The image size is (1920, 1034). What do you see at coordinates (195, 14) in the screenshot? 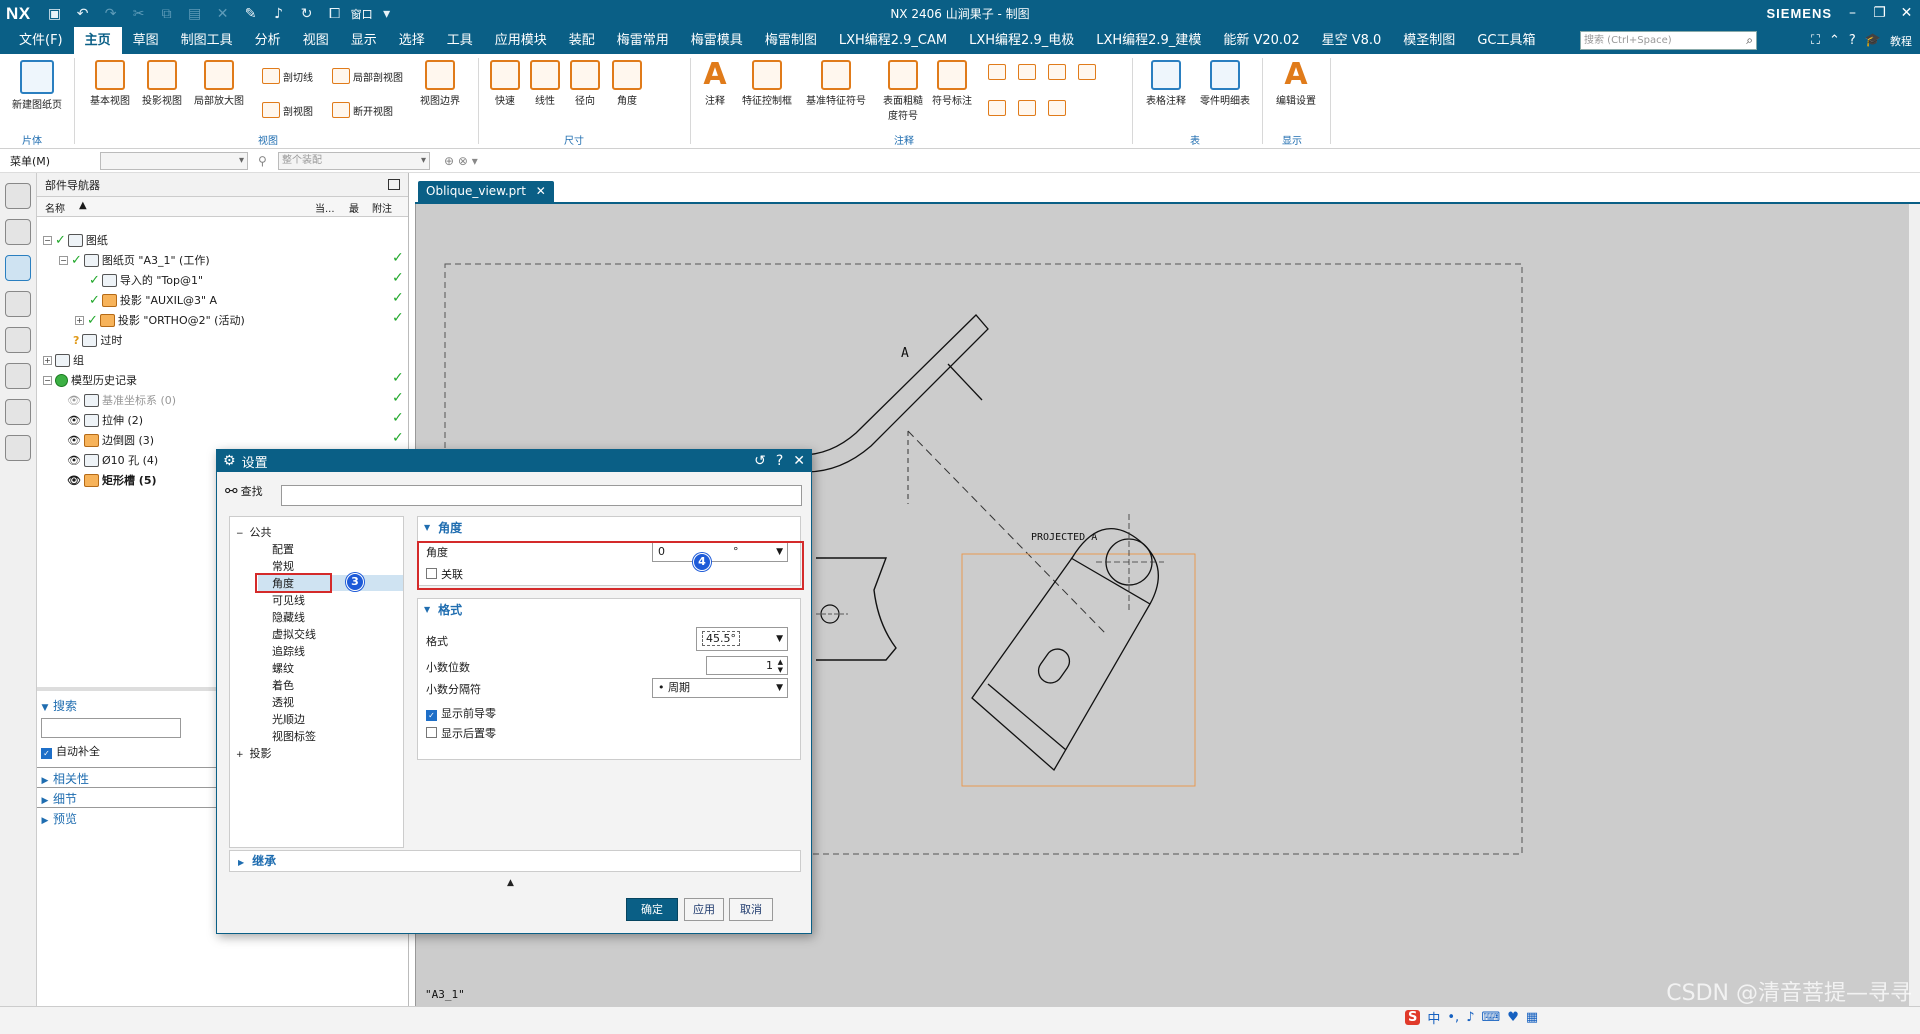
I see `paste-icon: ▤` at bounding box center [195, 14].